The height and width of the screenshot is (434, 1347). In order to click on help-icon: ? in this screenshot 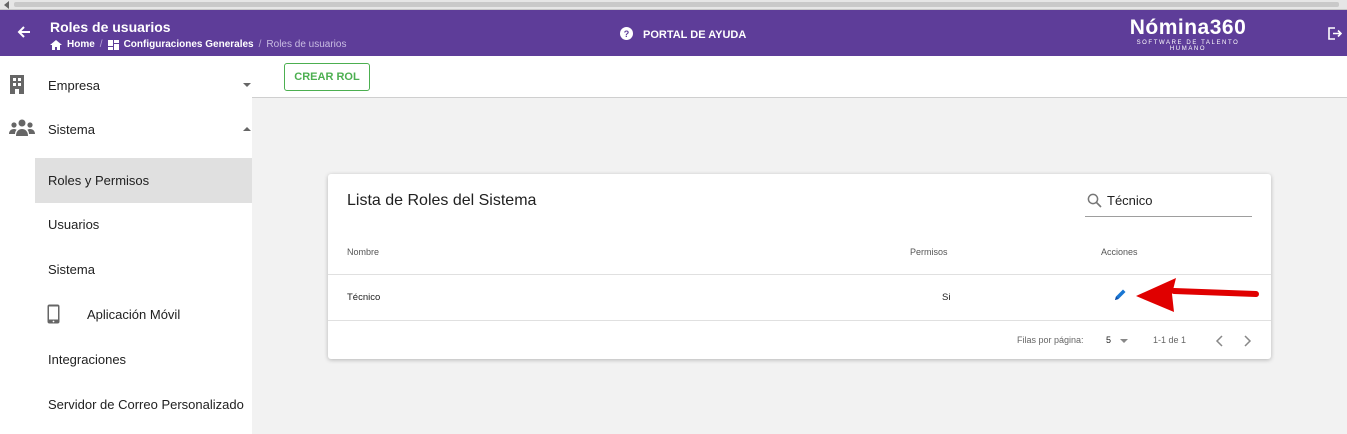, I will do `click(626, 35)`.